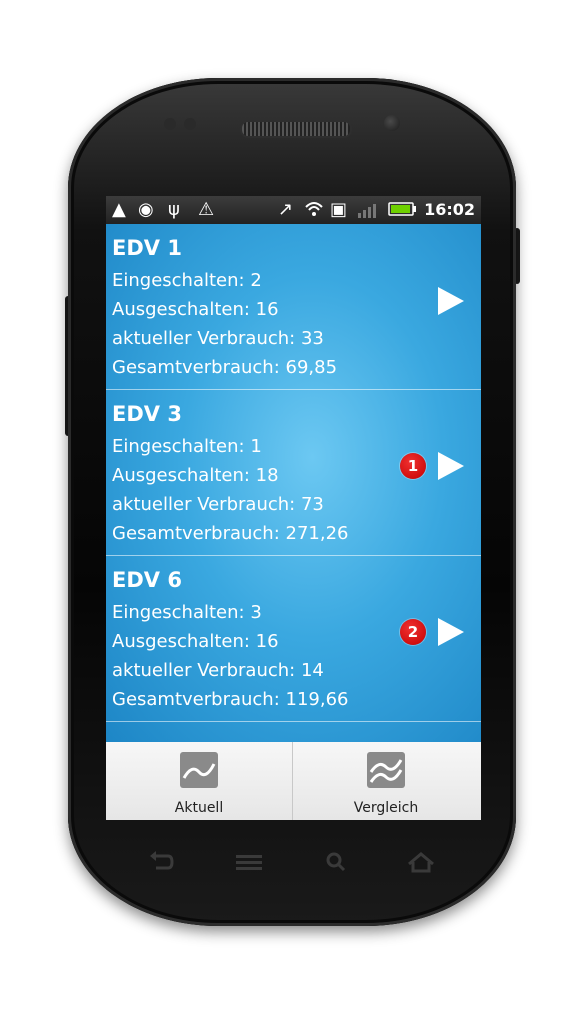 Image resolution: width=586 pixels, height=1024 pixels. I want to click on hardware-nav-bar, so click(293, 864).